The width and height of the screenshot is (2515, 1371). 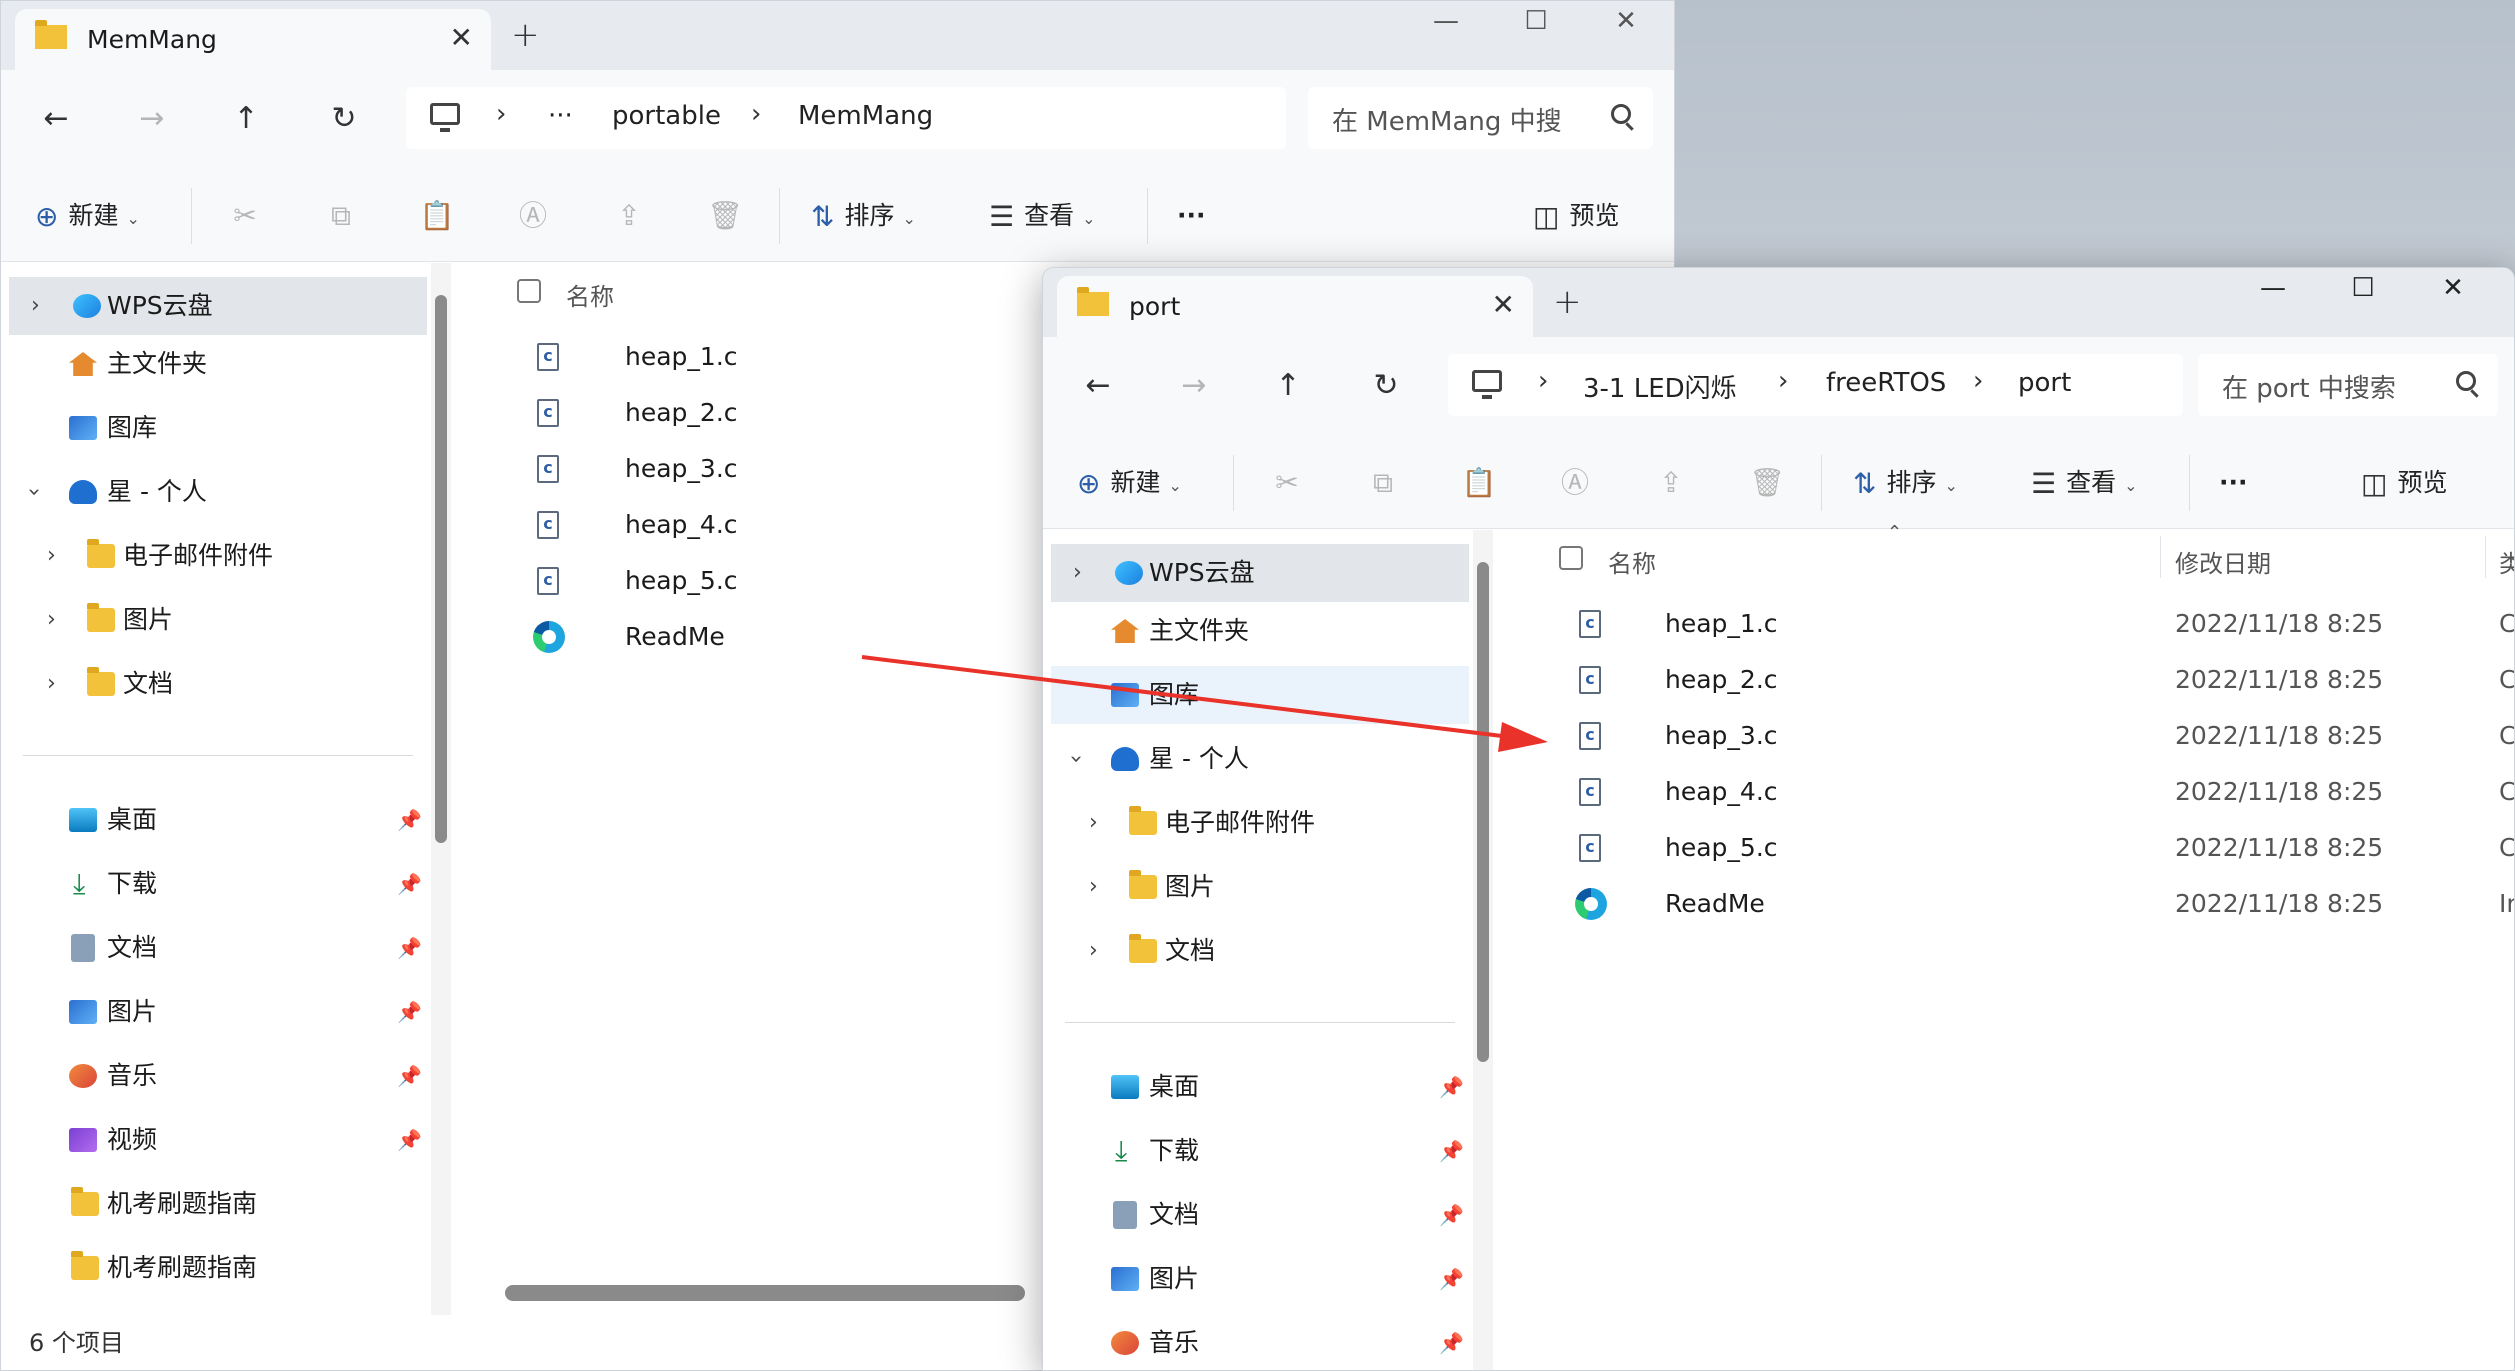 I want to click on file-row: c heap_2.c, so click(x=813, y=413).